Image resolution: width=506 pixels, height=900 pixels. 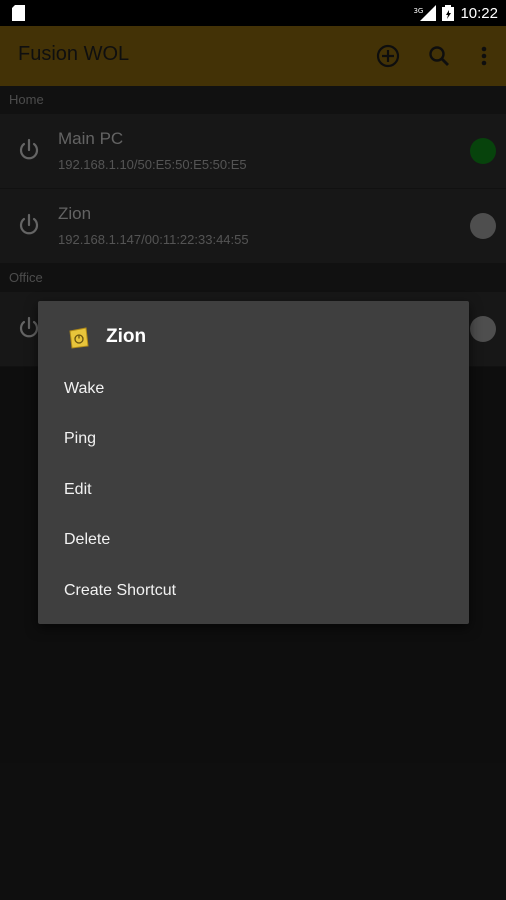 I want to click on menu-item-label: Delete, so click(x=87, y=539).